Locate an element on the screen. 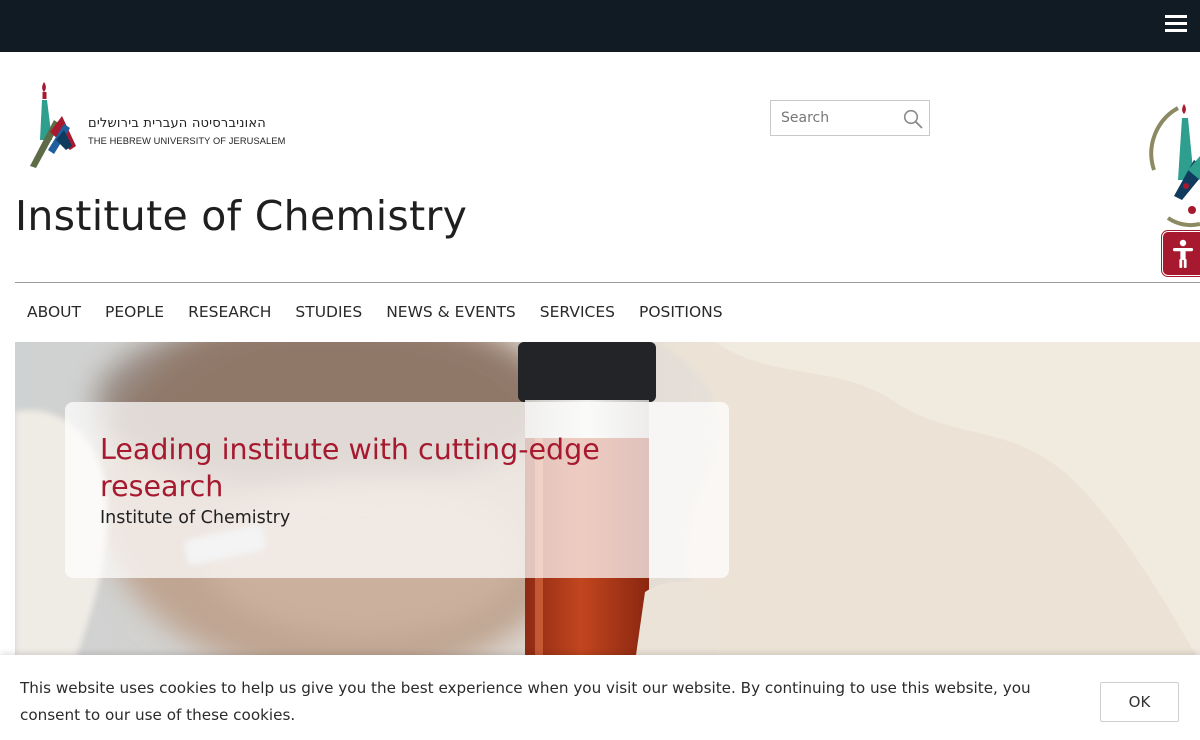  header-divider is located at coordinates (607, 282).